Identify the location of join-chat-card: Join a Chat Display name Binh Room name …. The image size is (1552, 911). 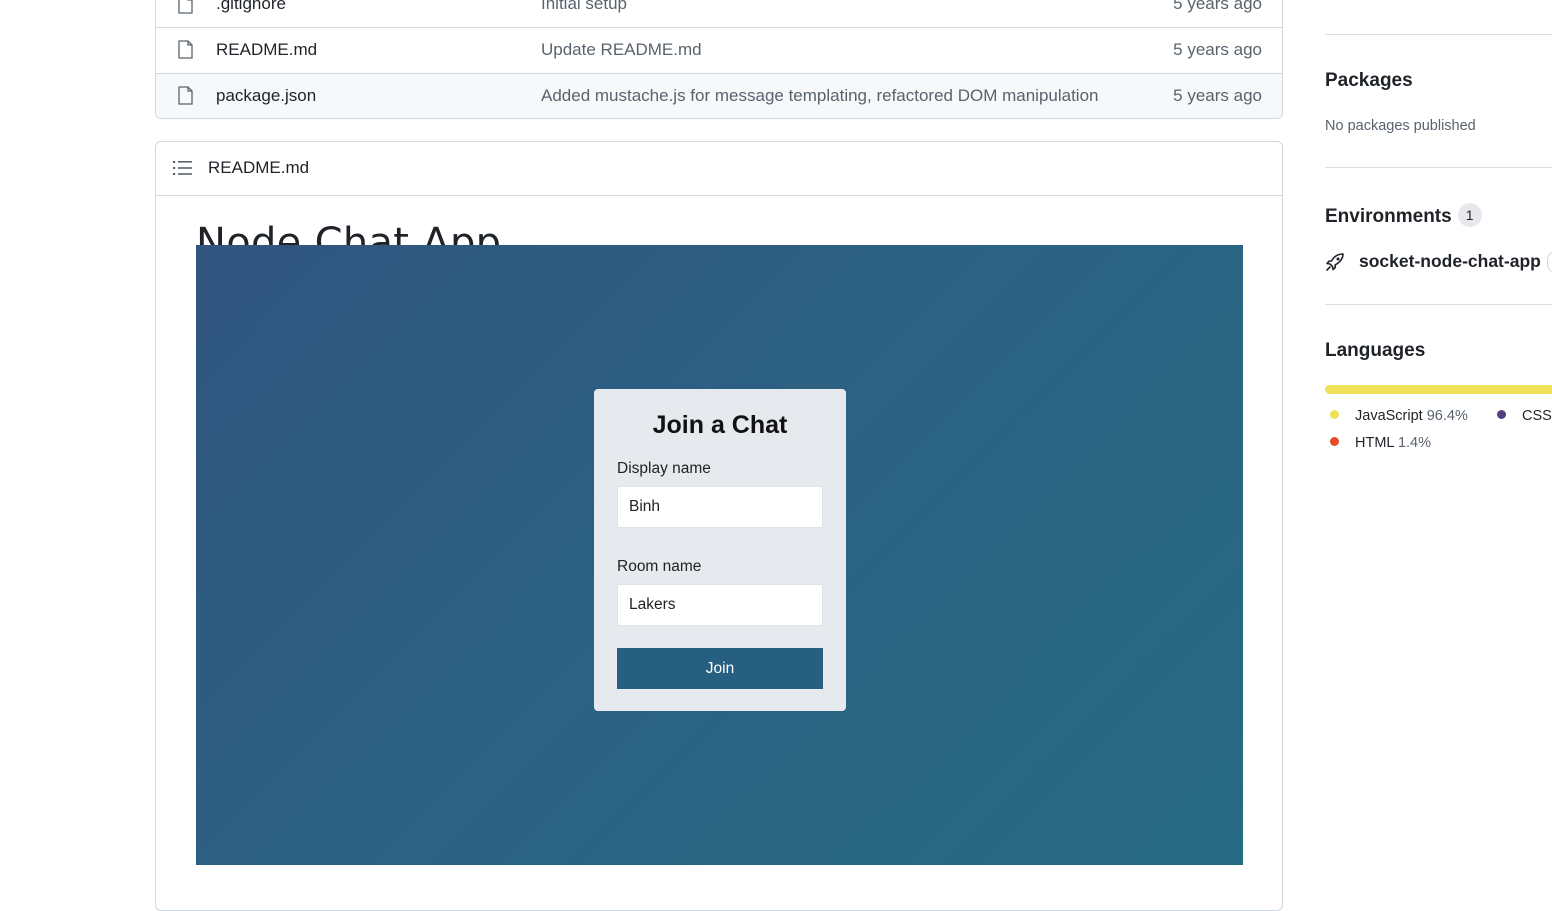
(720, 550).